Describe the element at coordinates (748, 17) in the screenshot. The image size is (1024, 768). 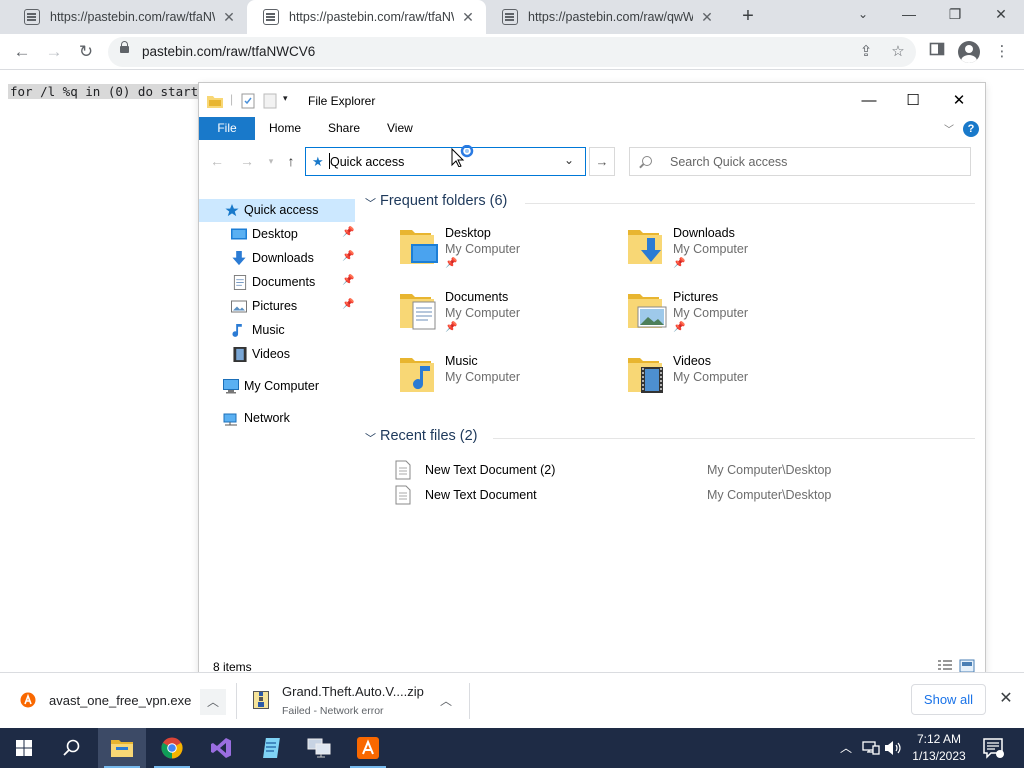
I see `new-tab-button: +` at that location.